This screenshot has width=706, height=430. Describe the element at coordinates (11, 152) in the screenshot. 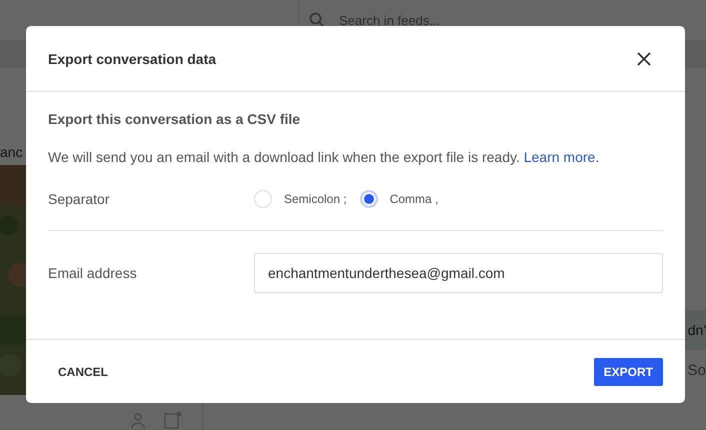

I see `list-item-text: anc` at that location.